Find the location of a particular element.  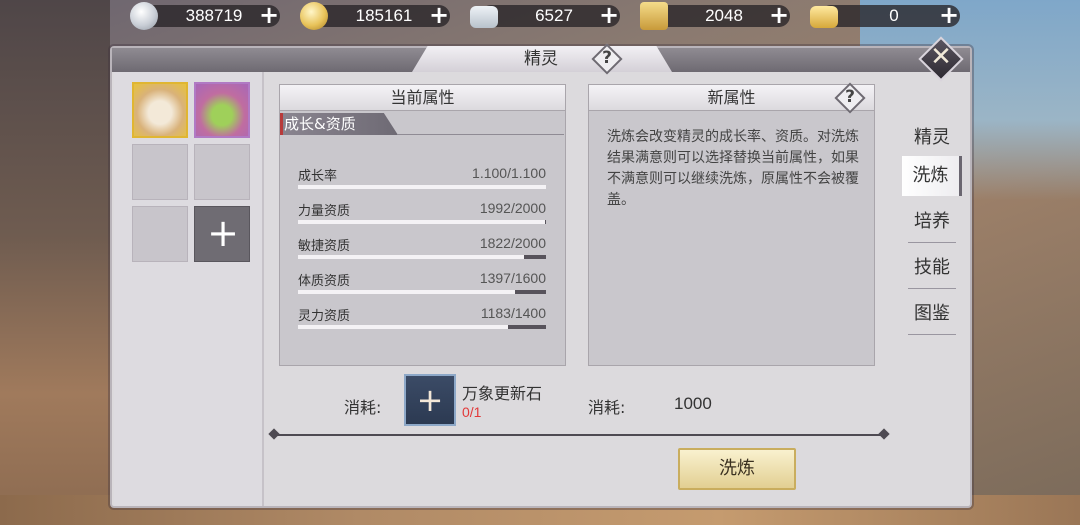

refine-stone-item: + is located at coordinates (430, 400).